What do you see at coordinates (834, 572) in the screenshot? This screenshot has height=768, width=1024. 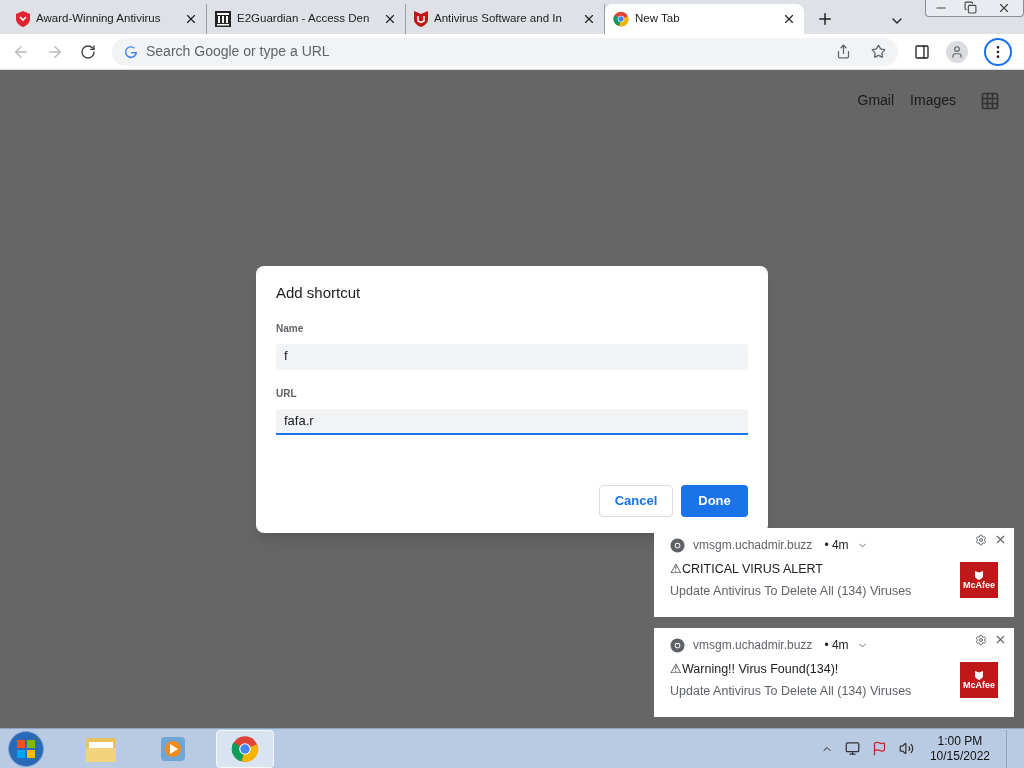 I see `notification-card: vmsgm.uchadmir.buzz • 4m ⚠CRITICAL VIRUS ALERT Update Antivirus To Delete All (134) Viruses McAfee` at bounding box center [834, 572].